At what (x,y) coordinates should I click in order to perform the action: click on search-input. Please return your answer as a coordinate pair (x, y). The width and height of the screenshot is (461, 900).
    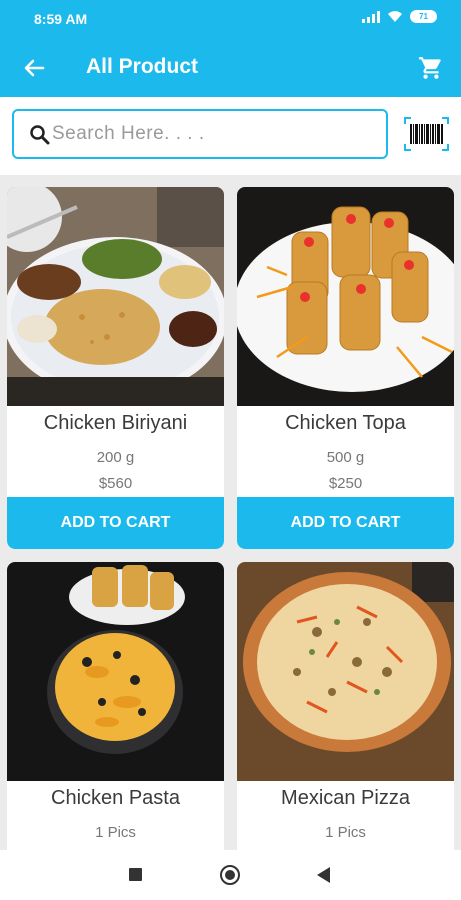
    Looking at the image, I should click on (212, 134).